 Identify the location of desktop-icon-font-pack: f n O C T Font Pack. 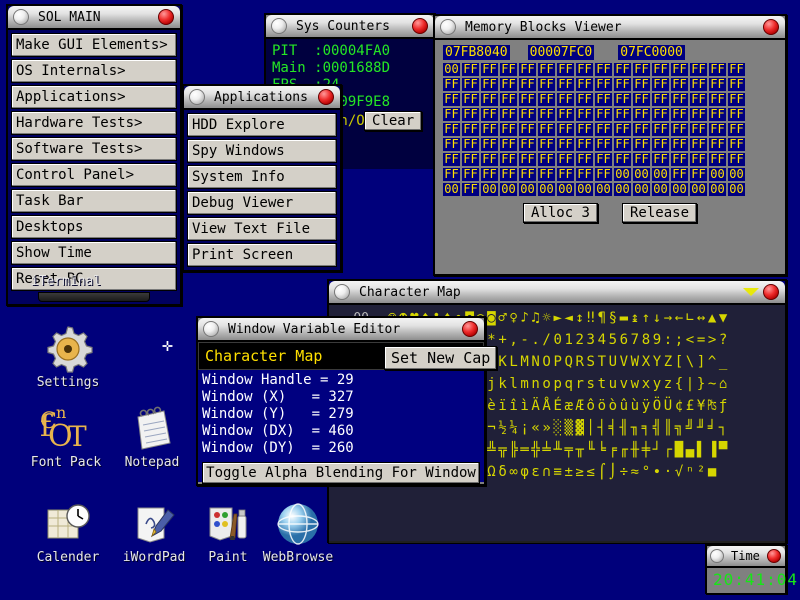
(66, 437).